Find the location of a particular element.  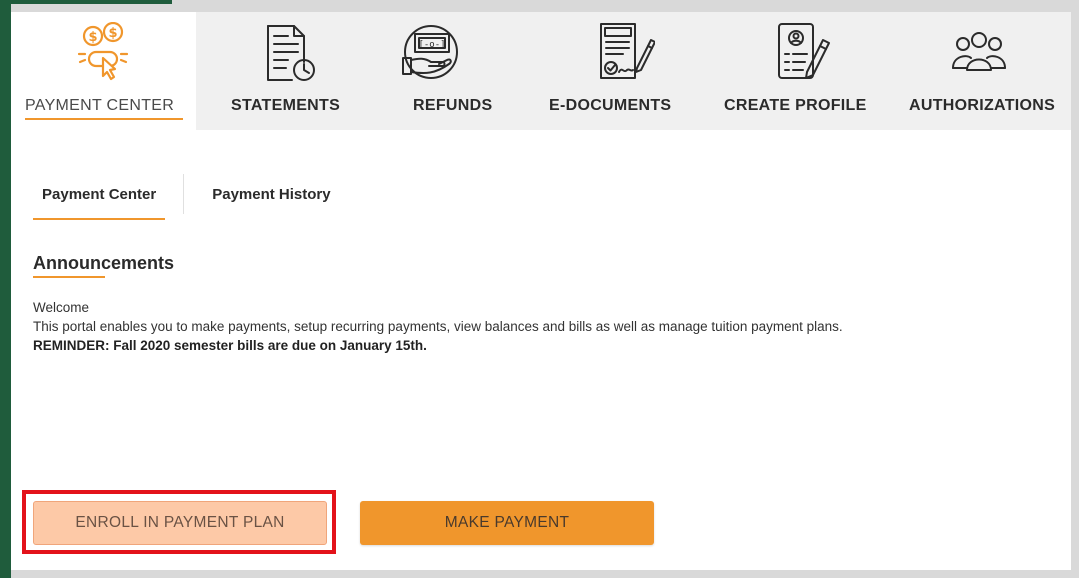

make-payment-button: MAKE PAYMENT is located at coordinates (507, 523).